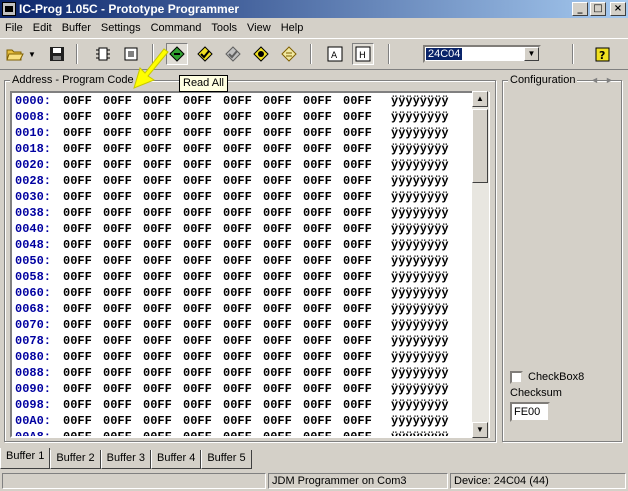 The height and width of the screenshot is (491, 628). I want to click on blank-check-icon, so click(289, 54).